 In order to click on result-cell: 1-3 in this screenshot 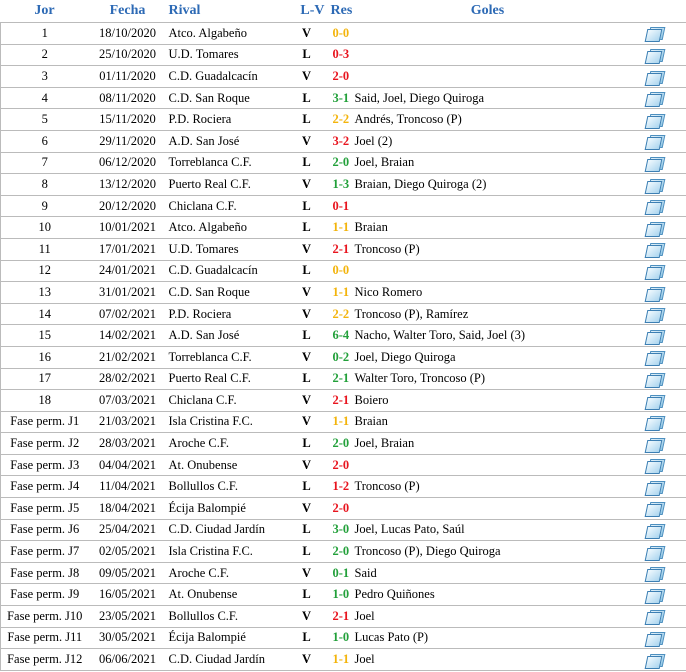, I will do `click(339, 184)`.